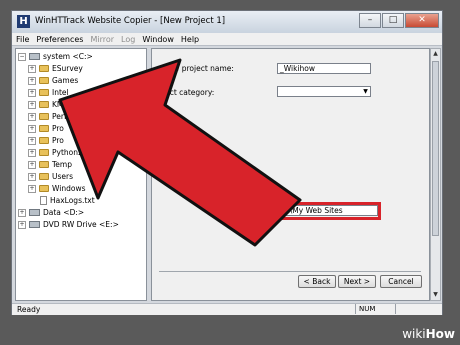  What do you see at coordinates (67, 68) in the screenshot?
I see `tree-item-label: ESurvey` at bounding box center [67, 68].